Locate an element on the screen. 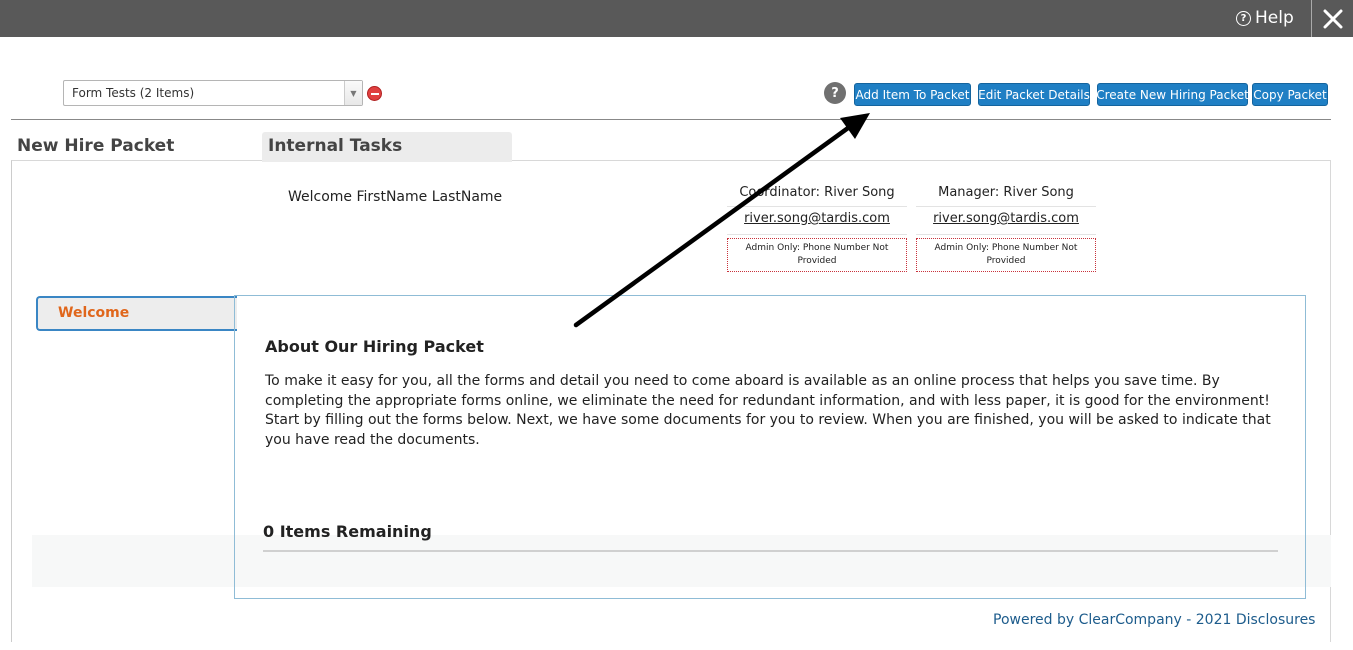 This screenshot has height=650, width=1353. items-divider is located at coordinates (770, 551).